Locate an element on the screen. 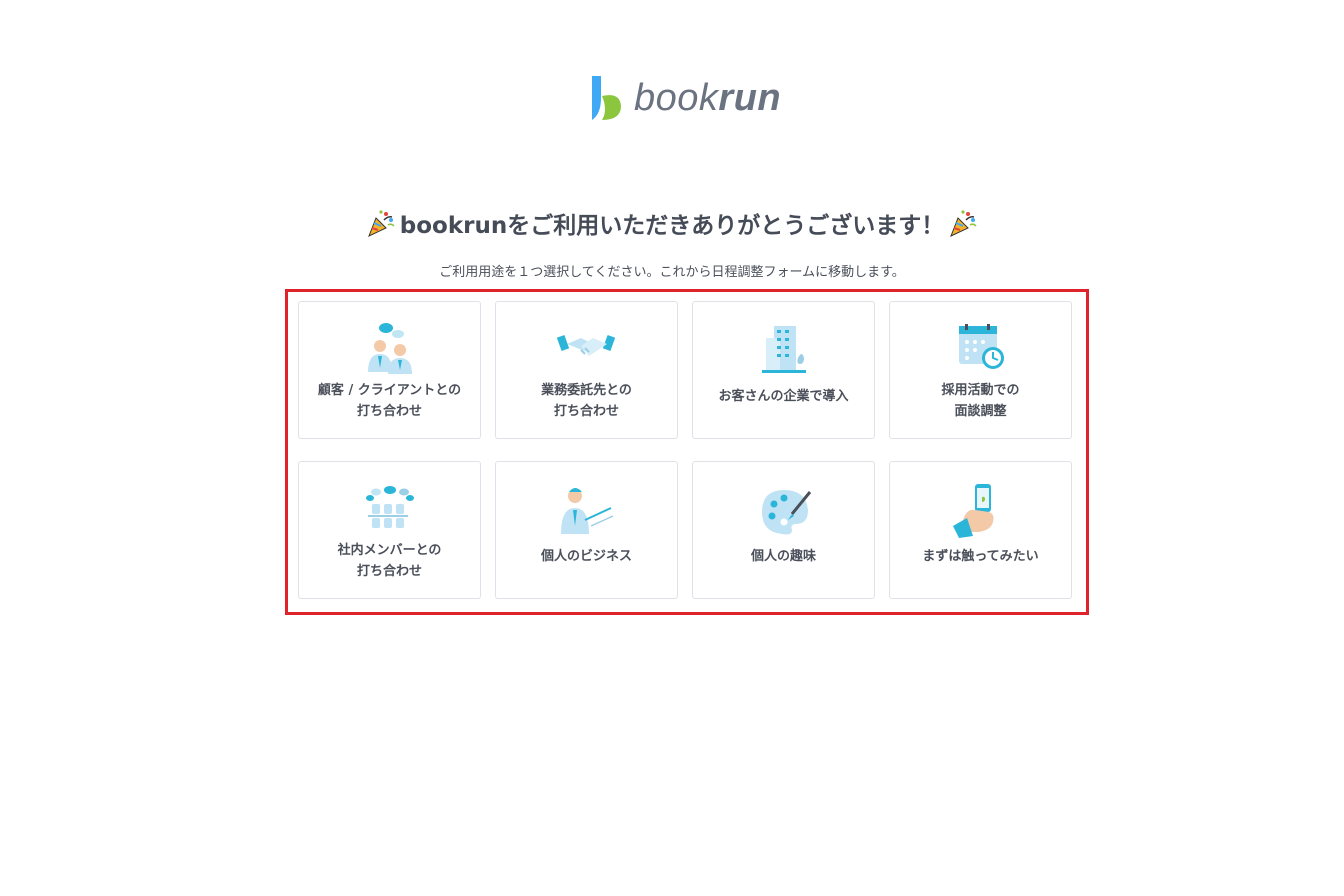 The width and height of the screenshot is (1344, 896). option-label: 顧客 / クライアントとの 打ち合わせ is located at coordinates (389, 401).